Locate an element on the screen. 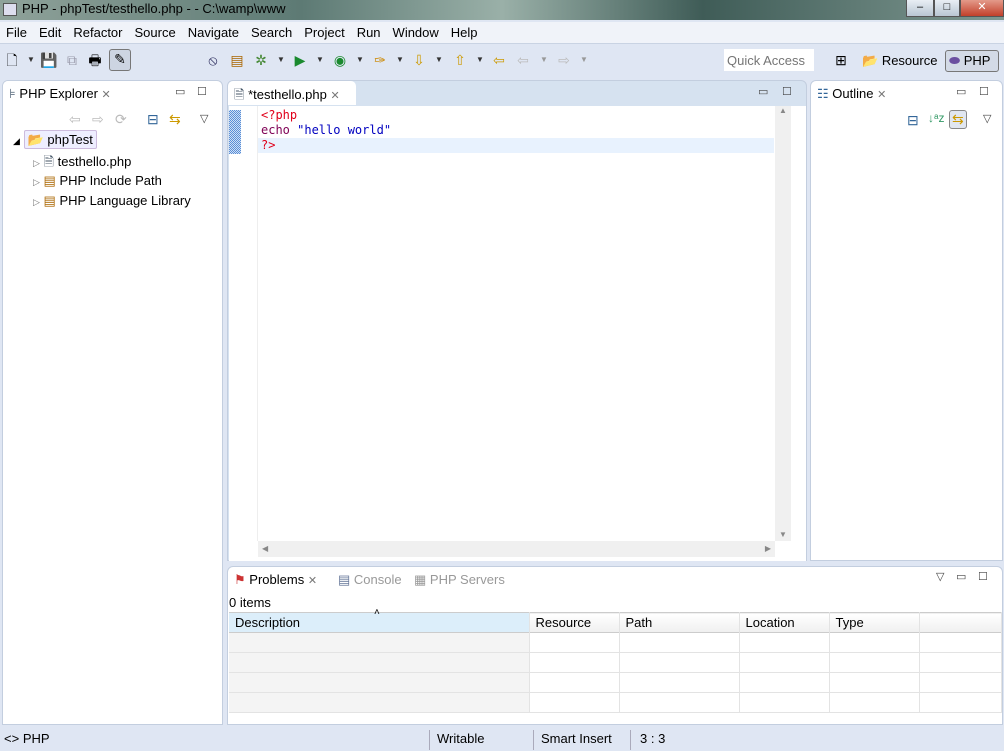 The height and width of the screenshot is (751, 1004). tree-item-include-path: ▷ ▤ PHP Include Path is located at coordinates (97, 181).